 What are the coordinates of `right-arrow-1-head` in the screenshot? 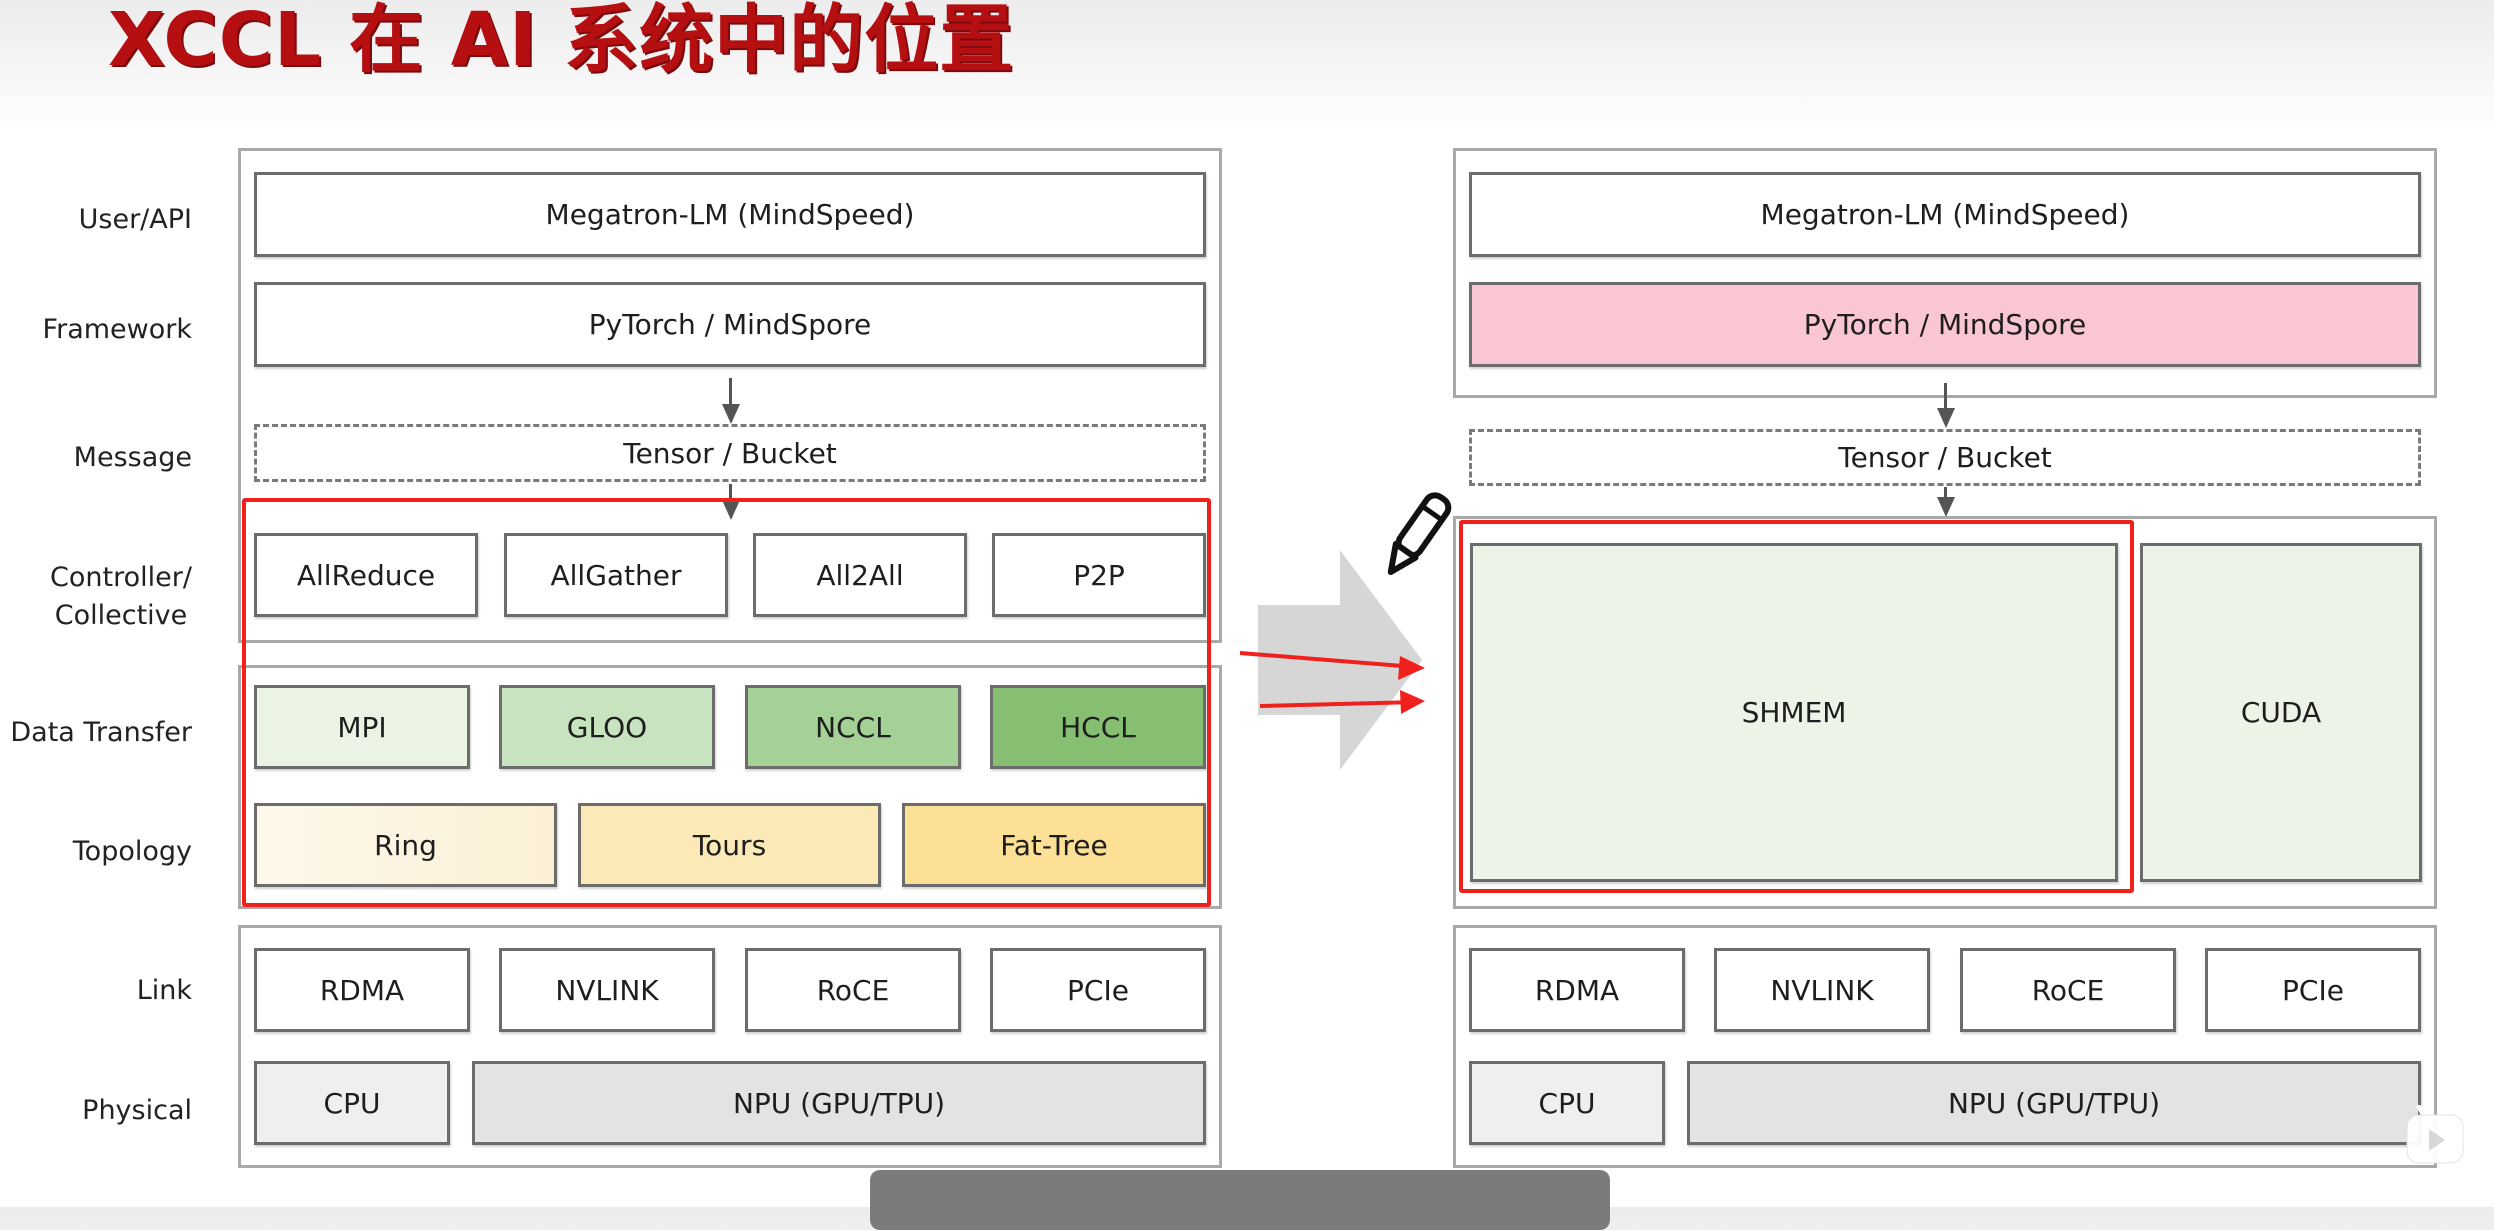 It's located at (1946, 418).